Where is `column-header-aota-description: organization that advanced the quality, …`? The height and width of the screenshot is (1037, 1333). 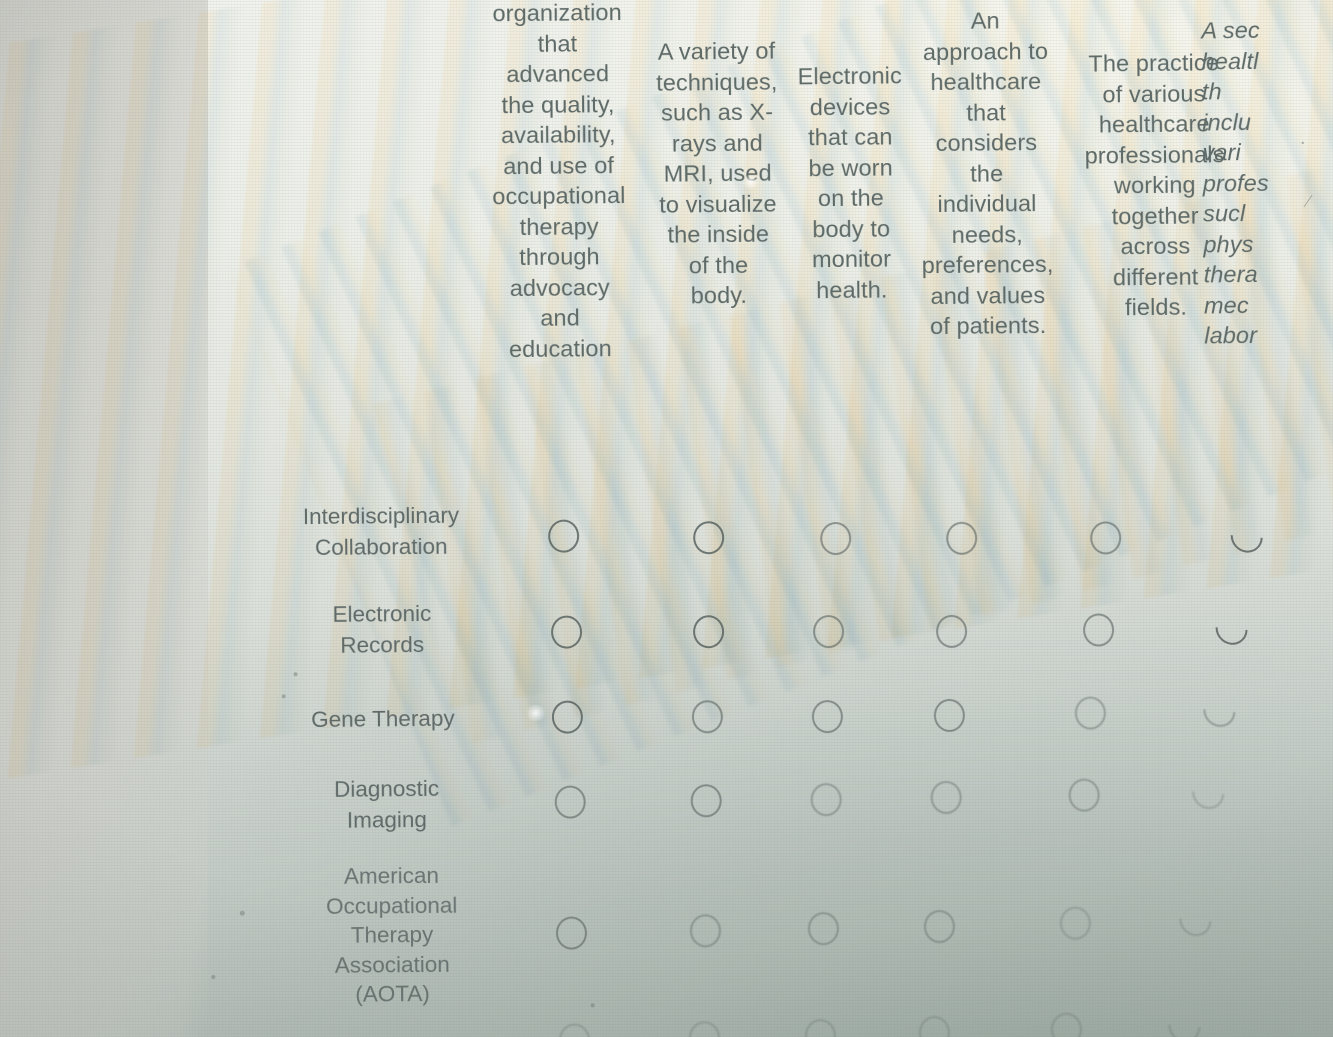
column-header-aota-description: organization that advanced the quality, … is located at coordinates (559, 181).